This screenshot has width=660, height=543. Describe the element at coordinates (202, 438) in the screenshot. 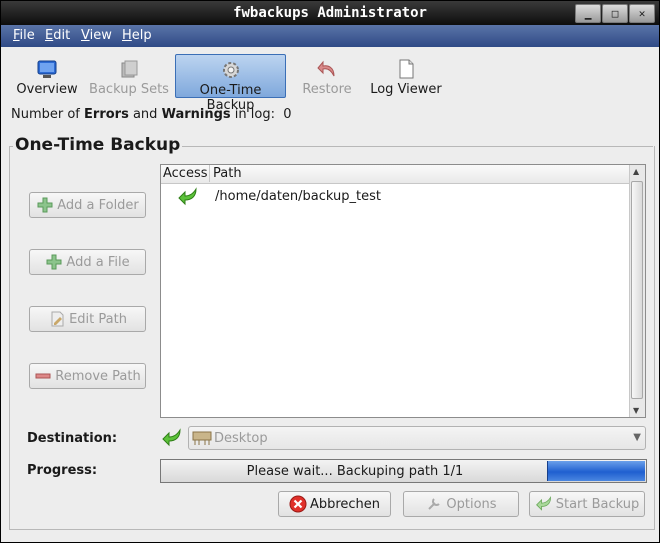

I see `desktop-icon` at that location.